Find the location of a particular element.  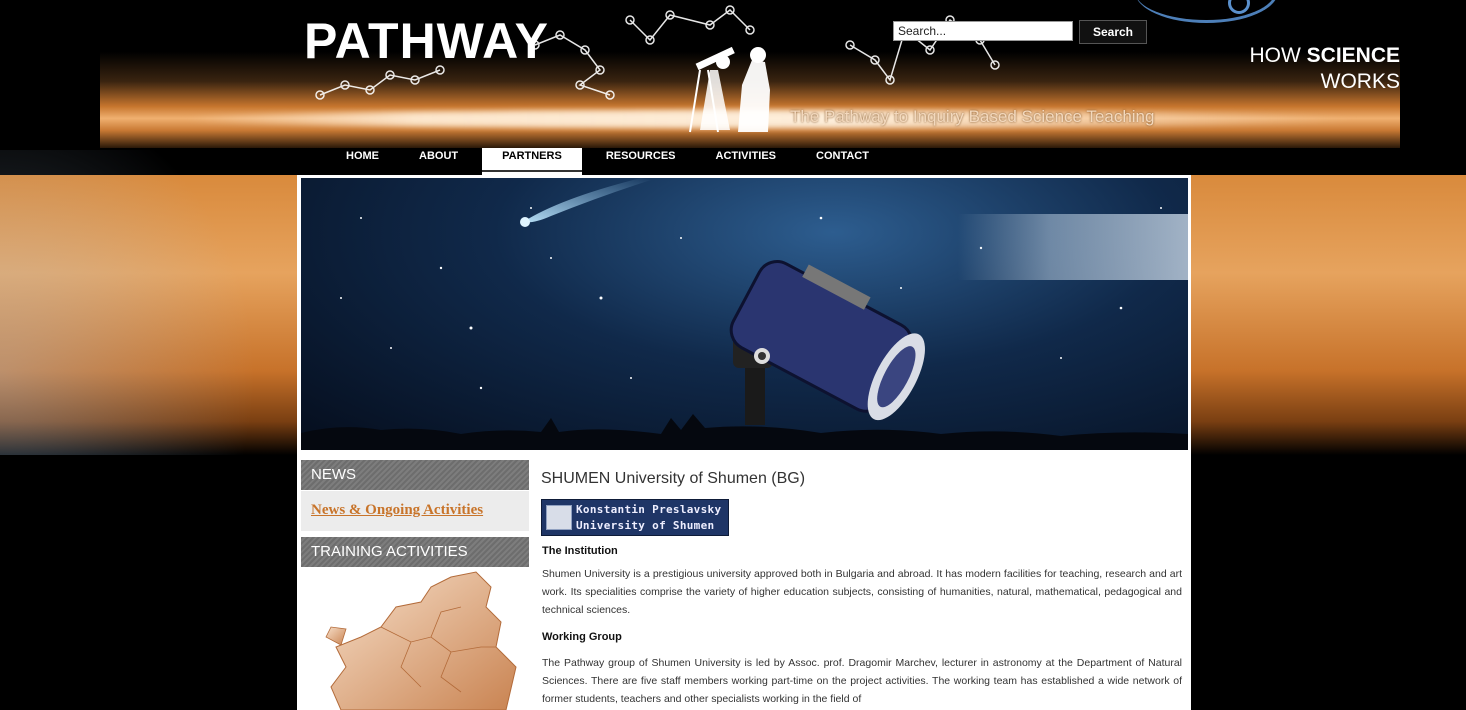

institution-heading: The Institution is located at coordinates (580, 551).